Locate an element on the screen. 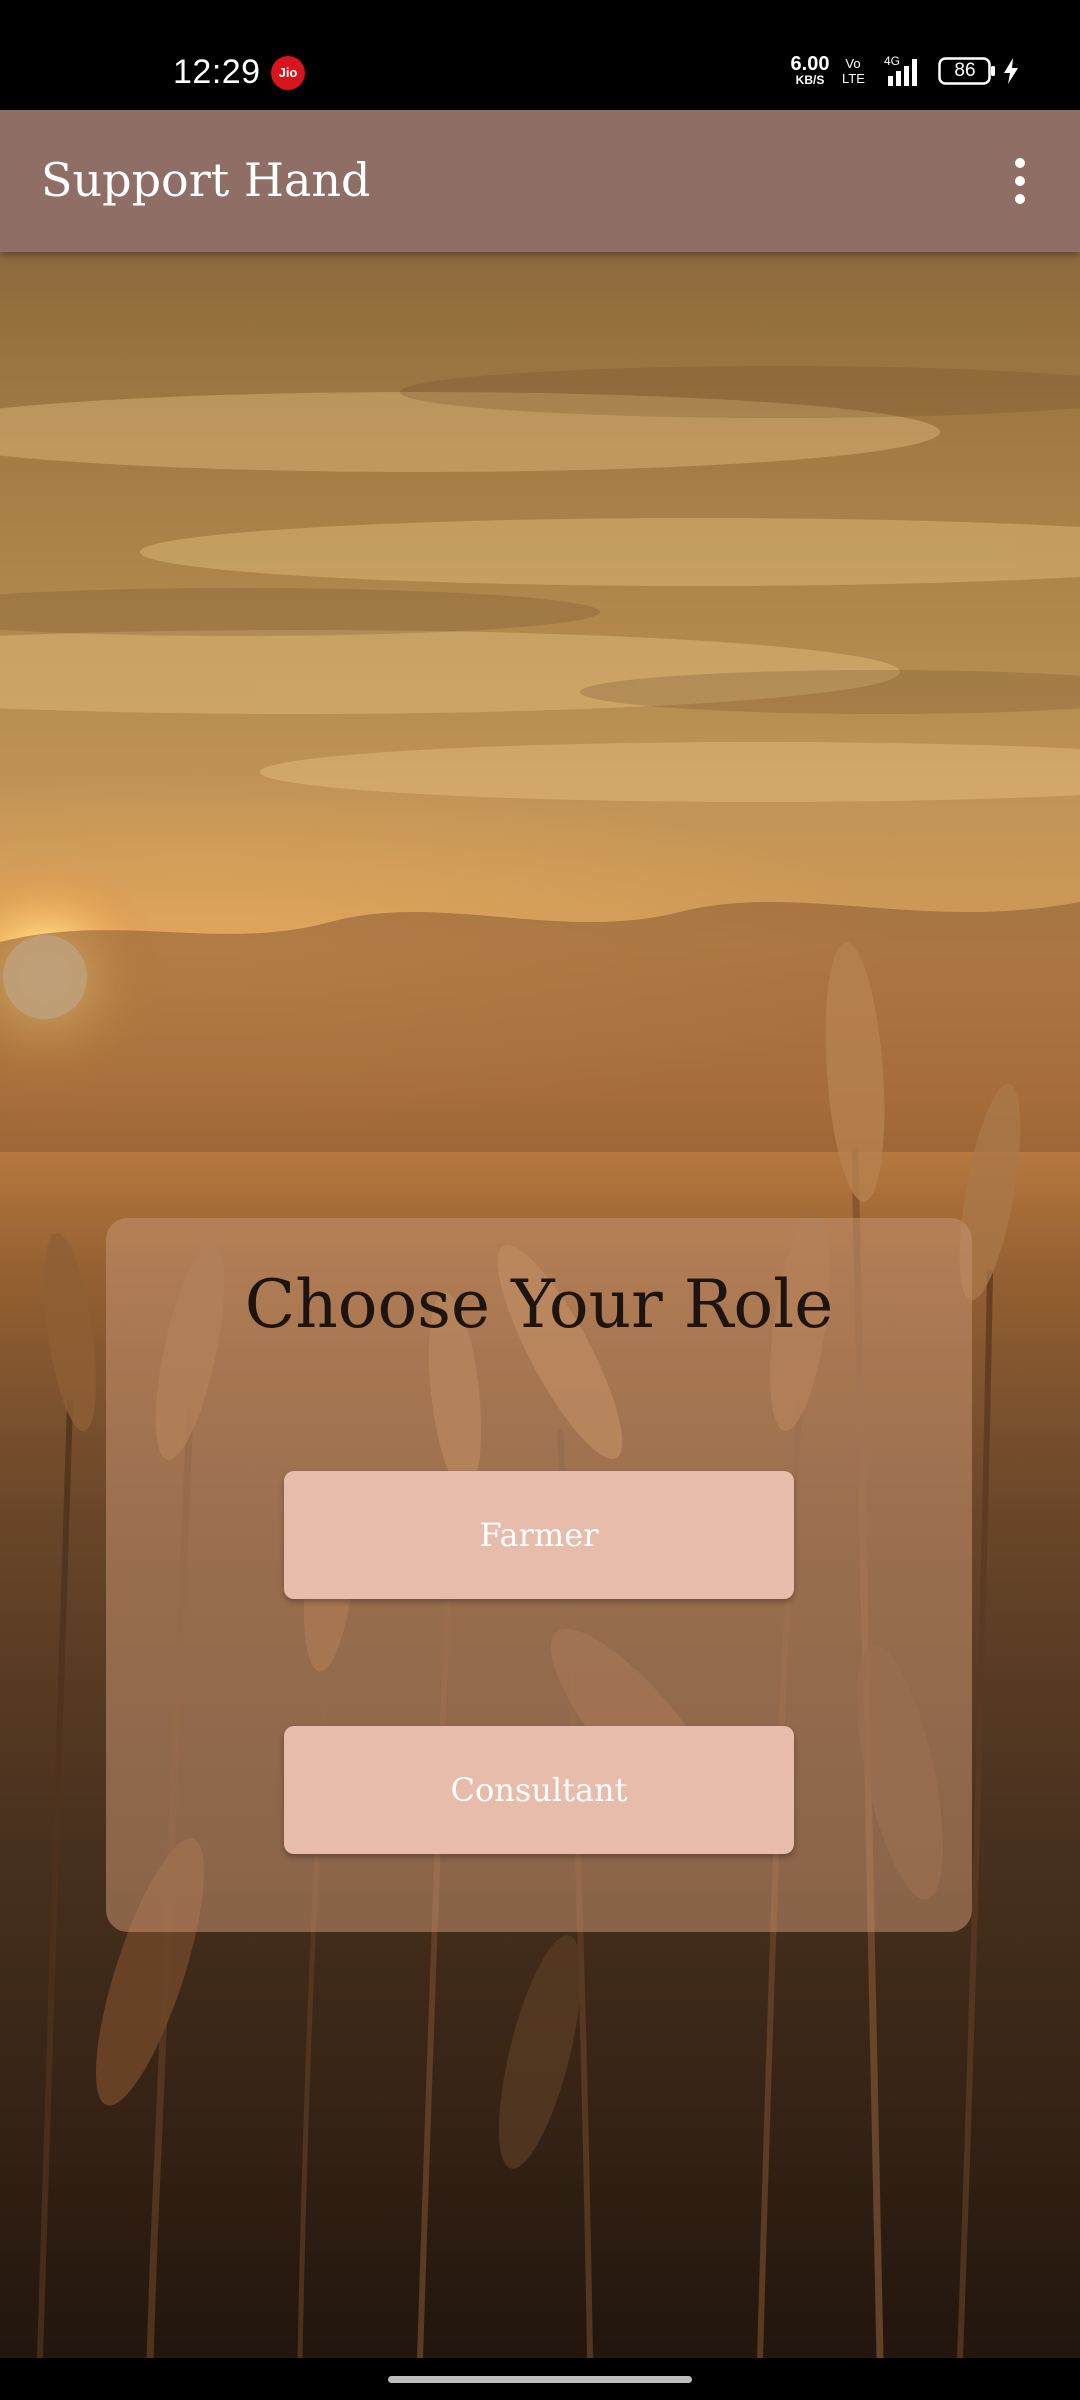 Image resolution: width=1080 pixels, height=2400 pixels. consultant-button: Consultant is located at coordinates (539, 1790).